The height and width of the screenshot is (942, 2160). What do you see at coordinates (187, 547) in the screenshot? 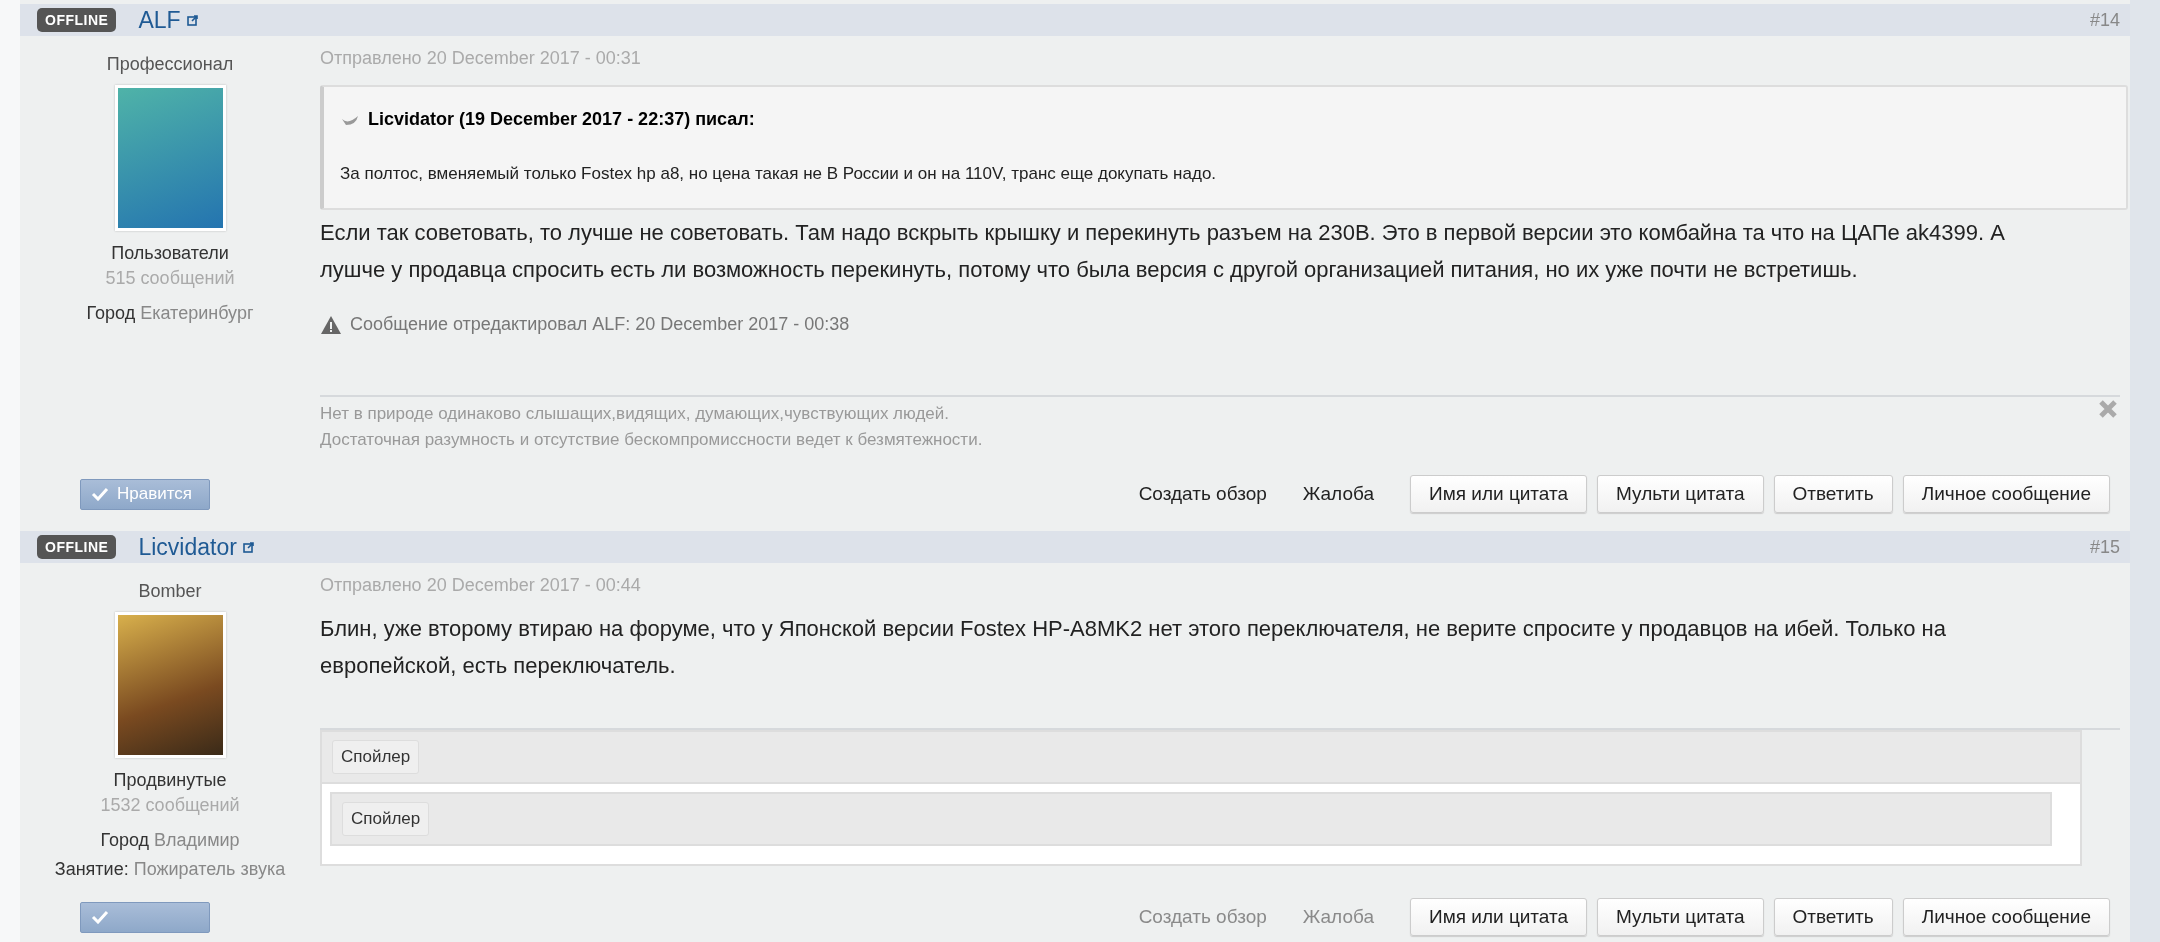
I see `author-link: Licvidator` at bounding box center [187, 547].